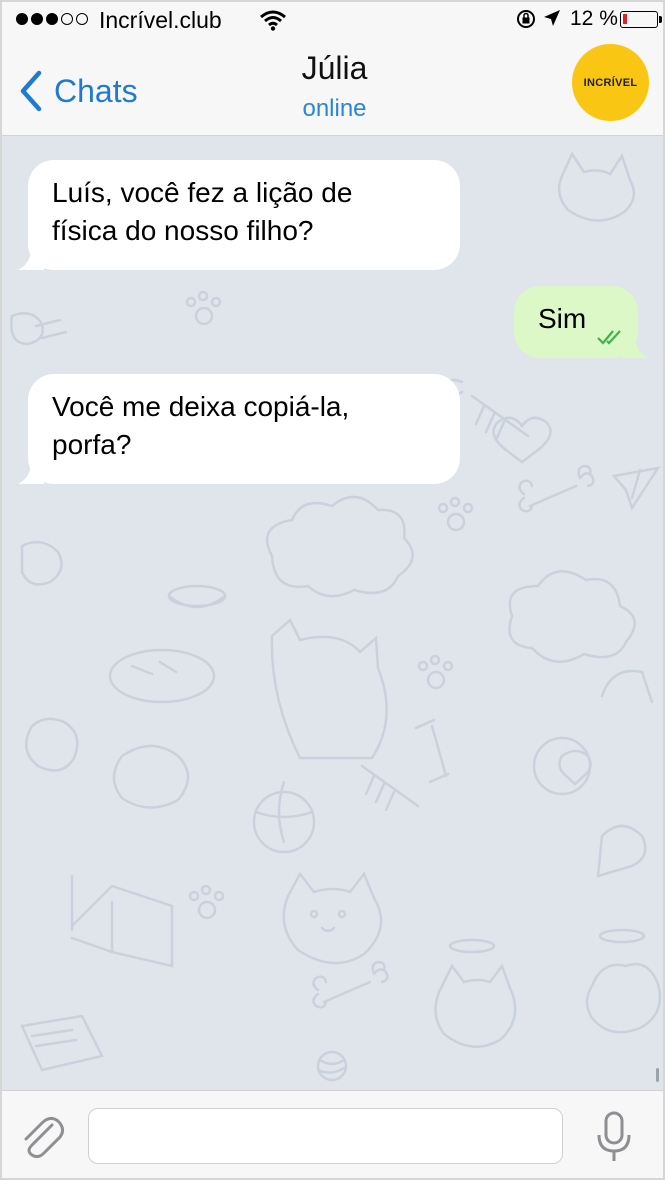 The height and width of the screenshot is (1180, 665). What do you see at coordinates (594, 18) in the screenshot?
I see `battery-percentage: 12 %` at bounding box center [594, 18].